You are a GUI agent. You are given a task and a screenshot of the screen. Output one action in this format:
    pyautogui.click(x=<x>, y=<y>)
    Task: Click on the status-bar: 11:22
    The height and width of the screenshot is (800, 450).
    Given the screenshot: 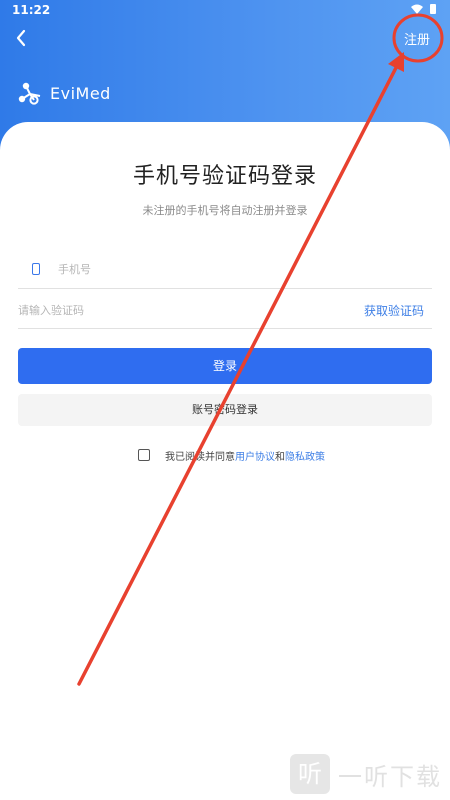 What is the action you would take?
    pyautogui.click(x=225, y=10)
    